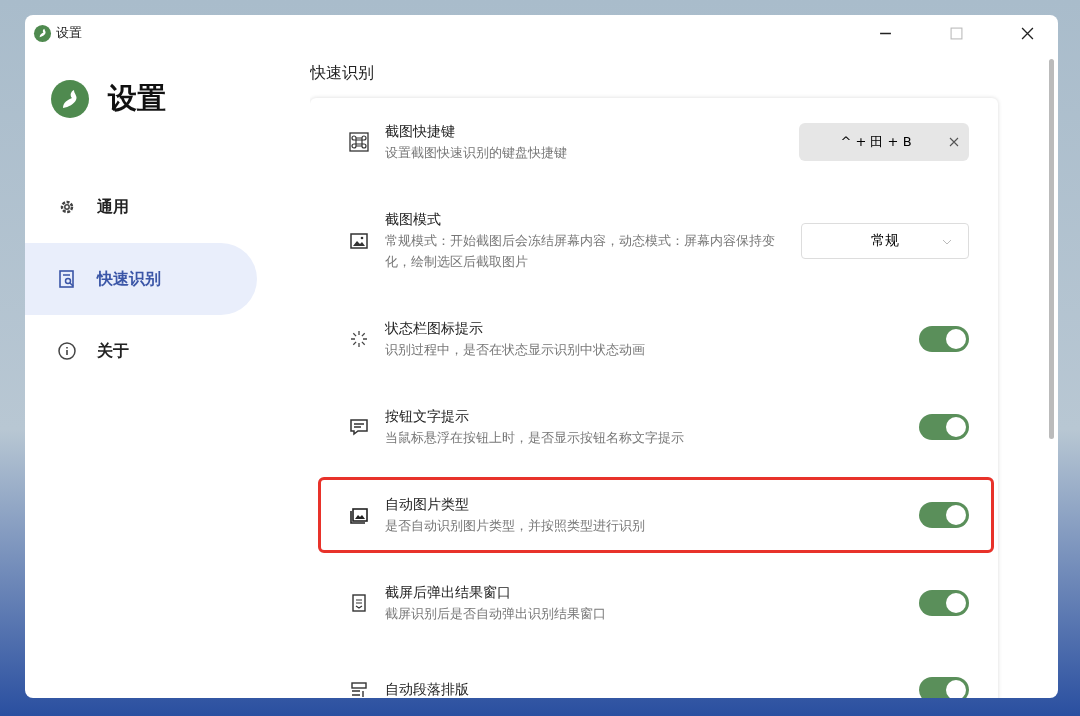 The image size is (1080, 716). I want to click on close-icon, so click(1027, 33).